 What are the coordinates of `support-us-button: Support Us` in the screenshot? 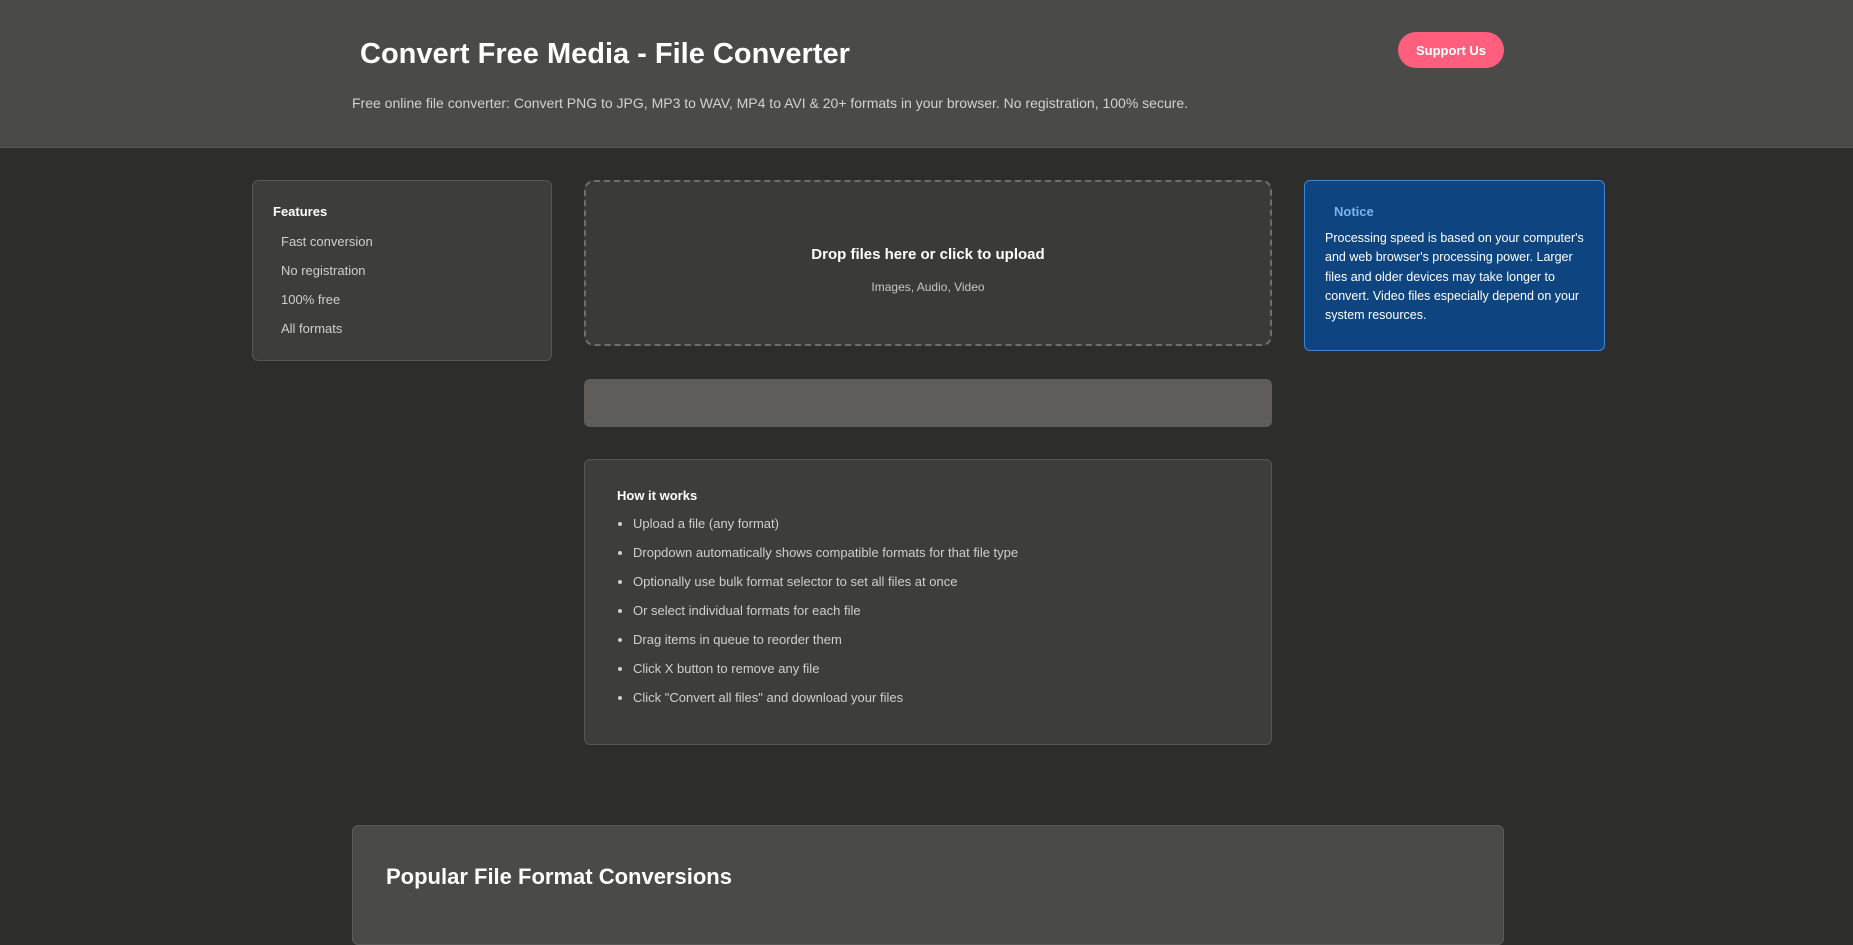 It's located at (1451, 50).